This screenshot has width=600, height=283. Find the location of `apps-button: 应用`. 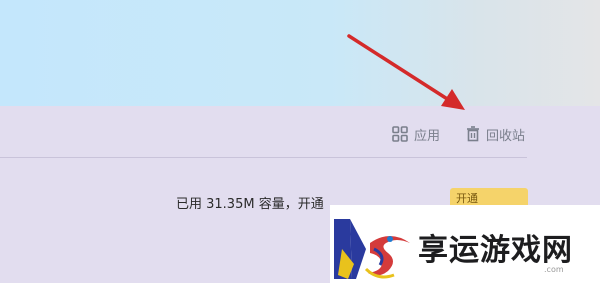

apps-button: 应用 is located at coordinates (416, 134).